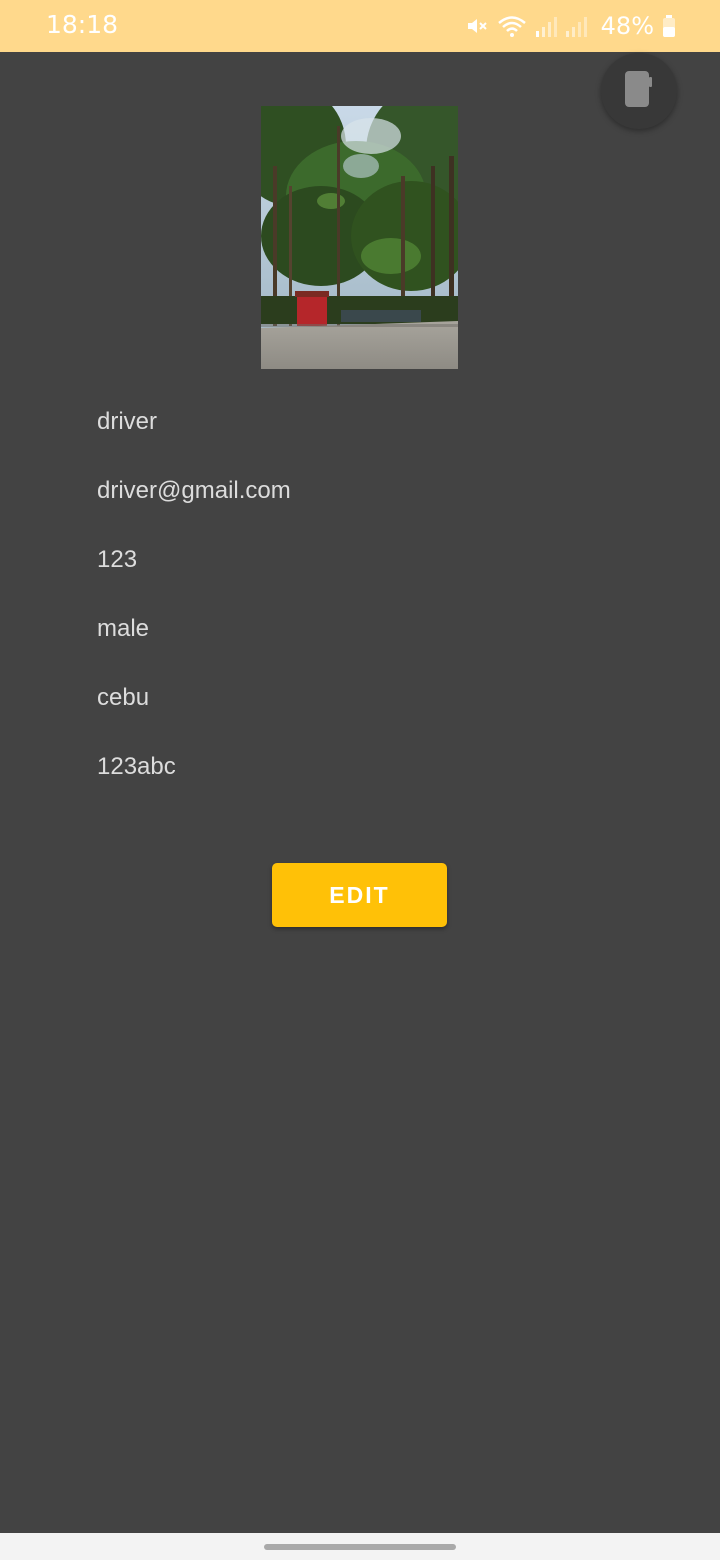 Image resolution: width=720 pixels, height=1560 pixels. Describe the element at coordinates (123, 697) in the screenshot. I see `profile-address: cebu` at that location.